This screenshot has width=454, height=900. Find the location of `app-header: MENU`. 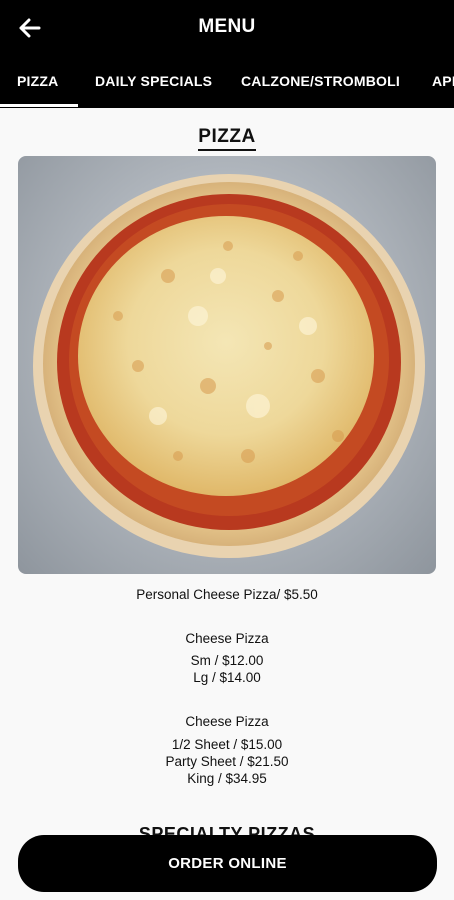

app-header: MENU is located at coordinates (227, 28).